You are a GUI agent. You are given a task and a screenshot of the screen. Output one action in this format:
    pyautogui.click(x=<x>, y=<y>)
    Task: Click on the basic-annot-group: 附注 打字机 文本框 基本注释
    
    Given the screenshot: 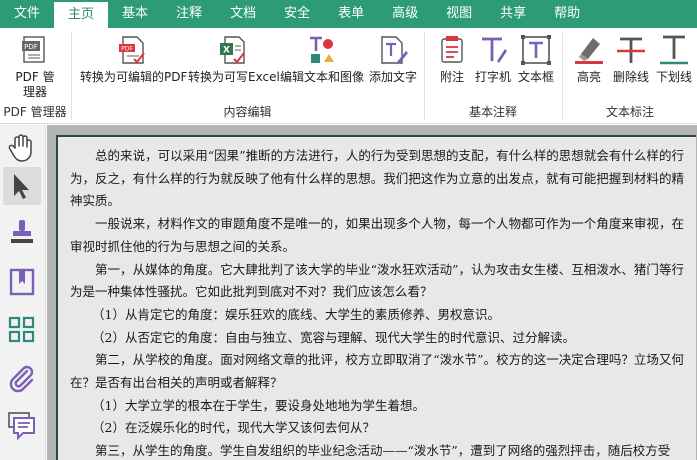 What is the action you would take?
    pyautogui.click(x=493, y=76)
    